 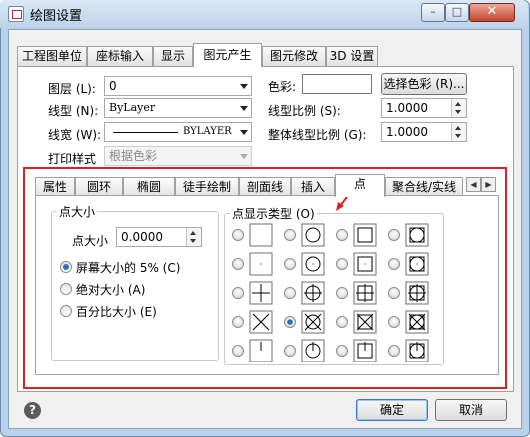 I want to click on line-sample, so click(x=145, y=132).